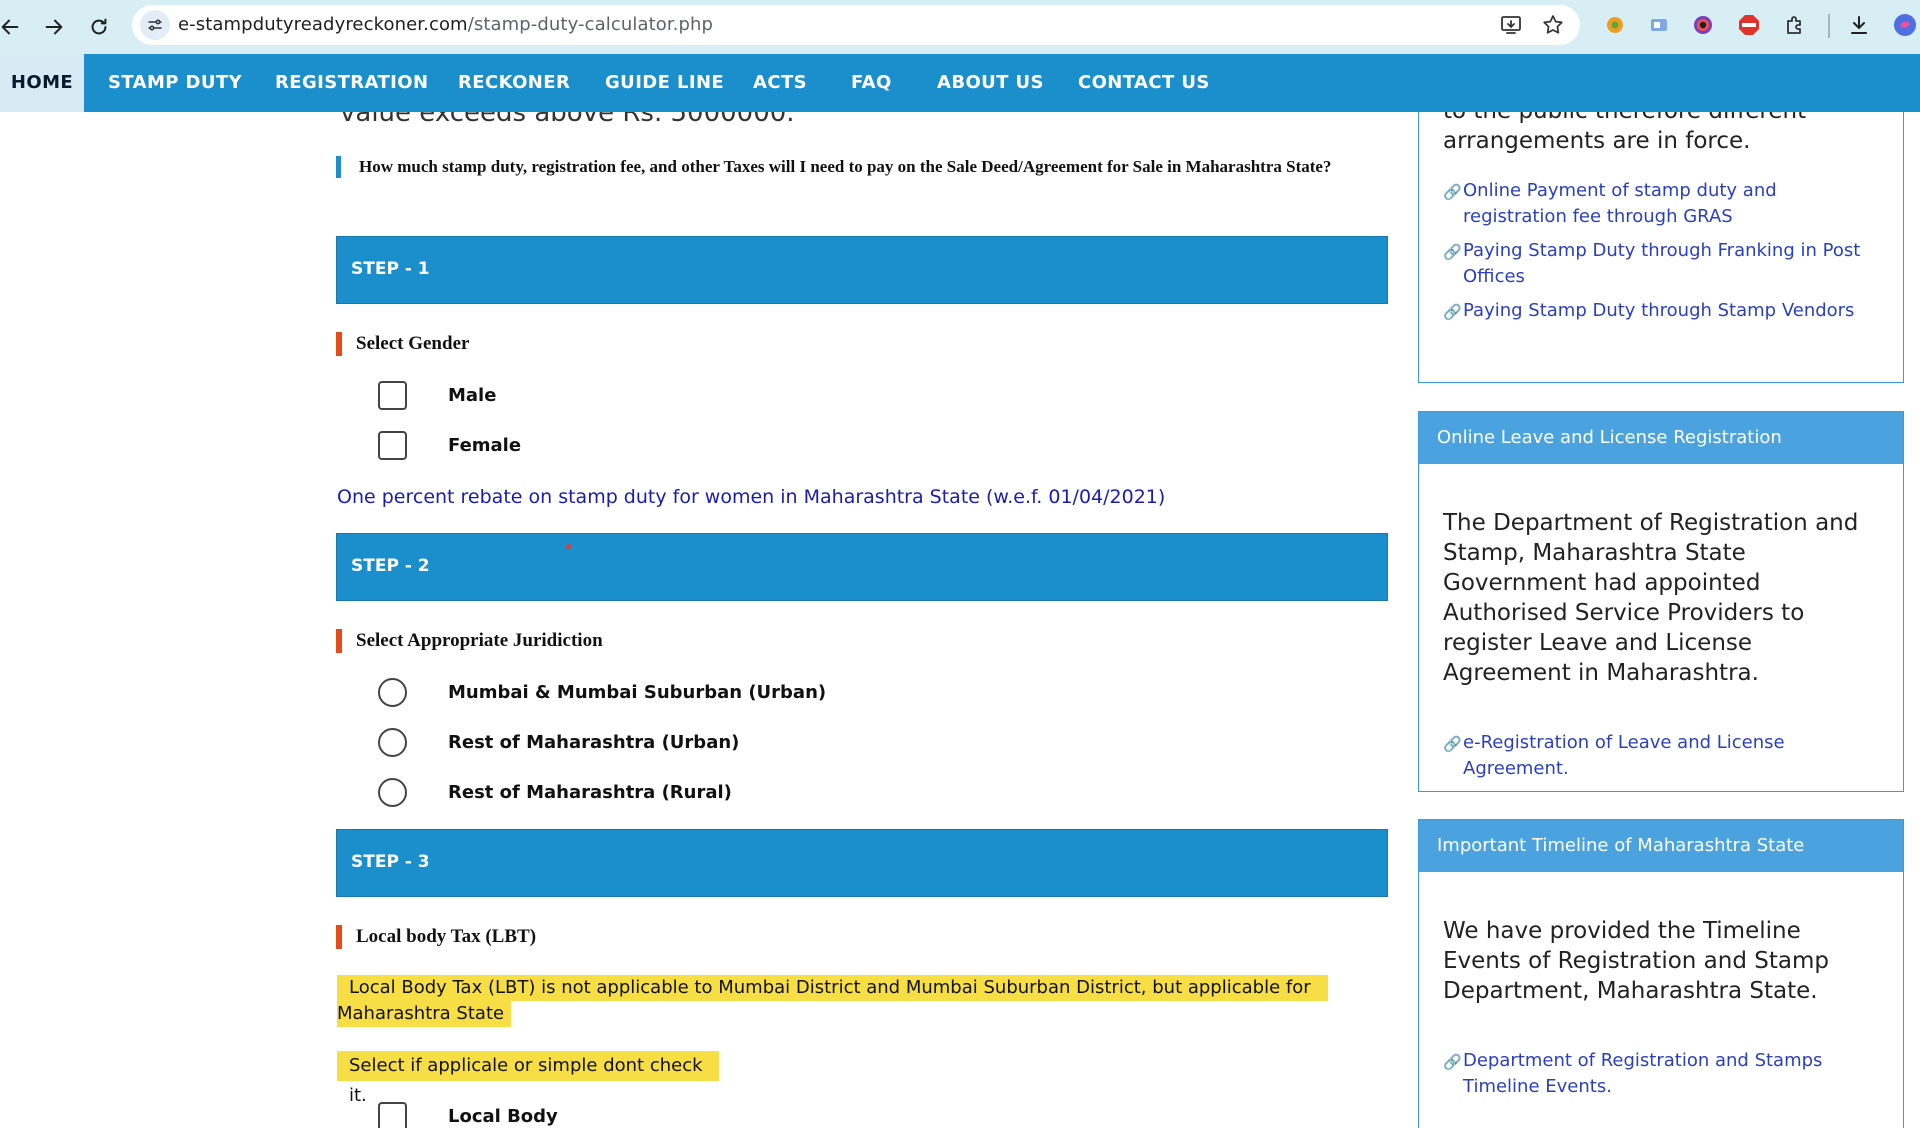 The image size is (1920, 1128). Describe the element at coordinates (472, 395) in the screenshot. I see `male-label: Male` at that location.